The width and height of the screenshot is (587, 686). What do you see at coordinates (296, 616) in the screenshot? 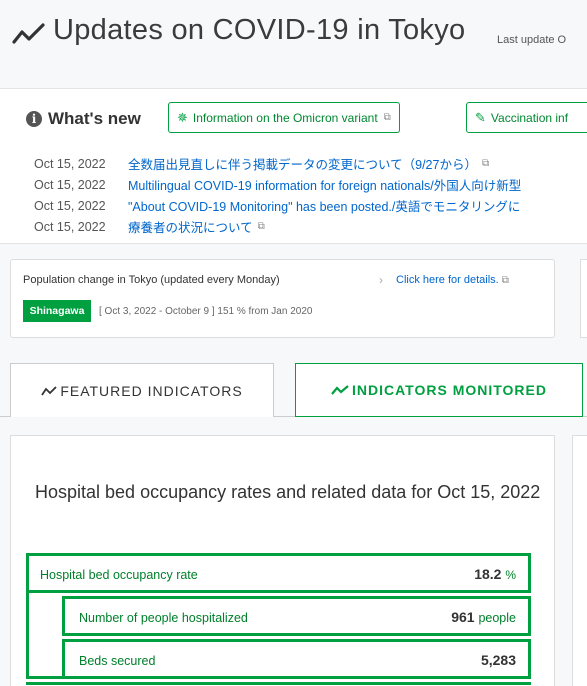
I see `hospitalized-box: Number of people hospitalized 961 people` at bounding box center [296, 616].